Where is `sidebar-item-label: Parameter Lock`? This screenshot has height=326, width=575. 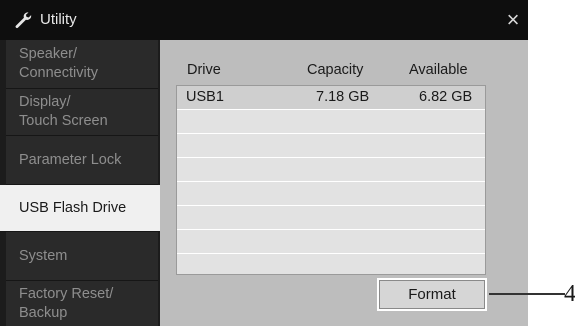 sidebar-item-label: Parameter Lock is located at coordinates (70, 159).